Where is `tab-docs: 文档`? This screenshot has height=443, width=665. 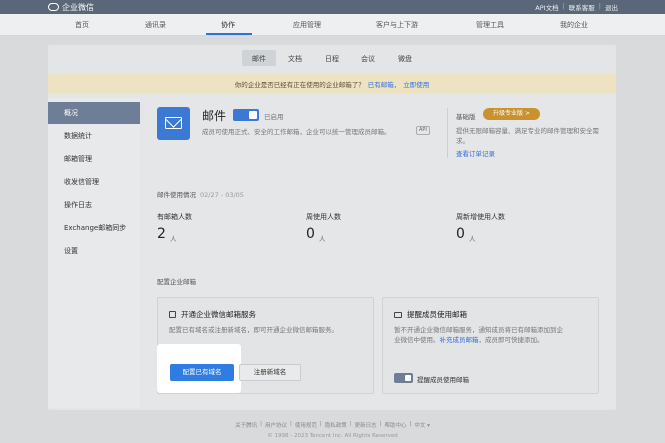 tab-docs: 文档 is located at coordinates (295, 59).